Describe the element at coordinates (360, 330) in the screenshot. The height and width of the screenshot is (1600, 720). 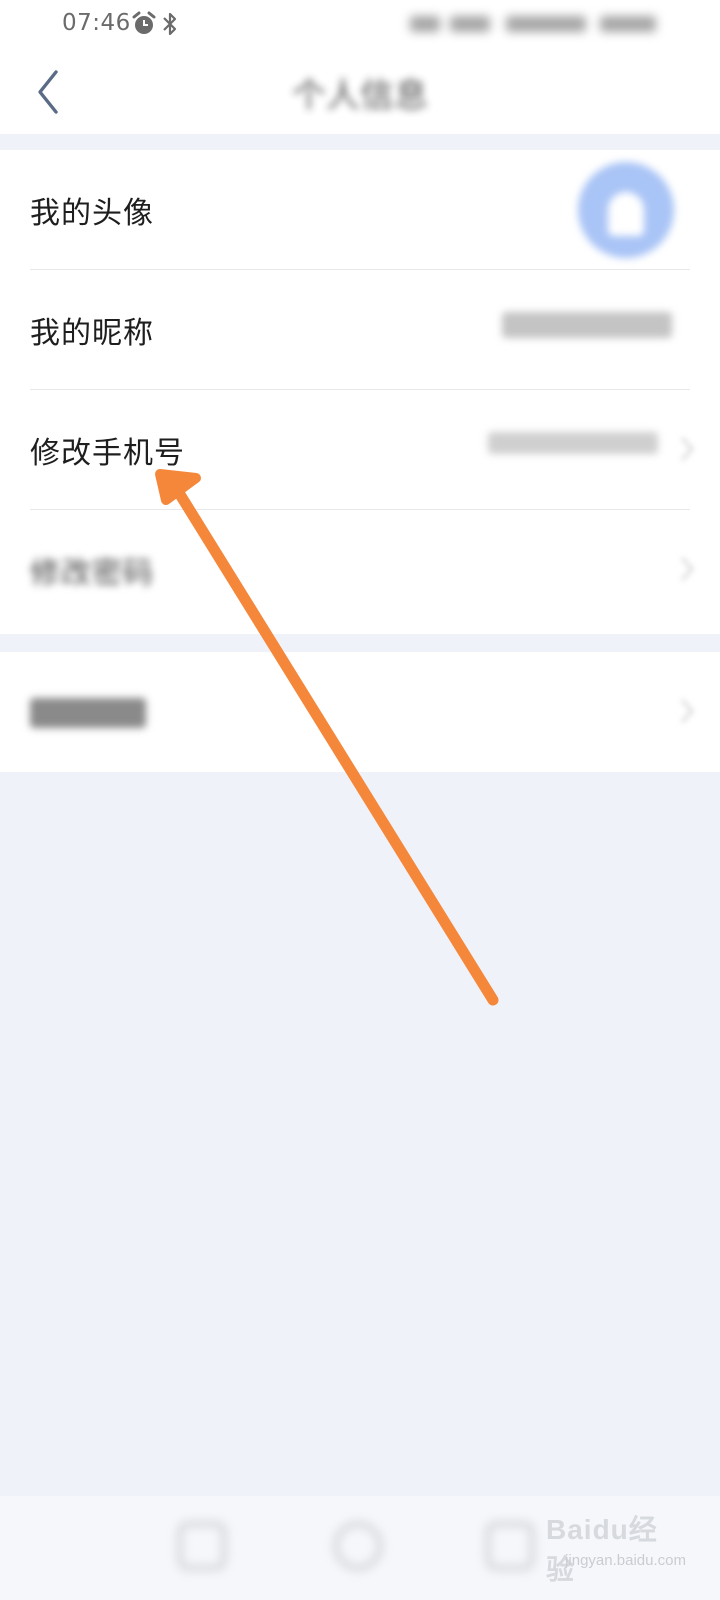
I see `row-nickname: 我的昵称` at that location.